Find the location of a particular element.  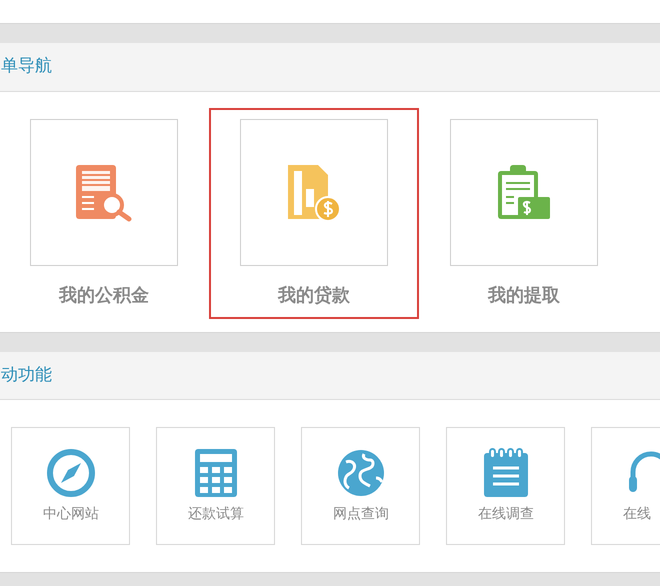

function-tile: 网点查询 is located at coordinates (360, 486).